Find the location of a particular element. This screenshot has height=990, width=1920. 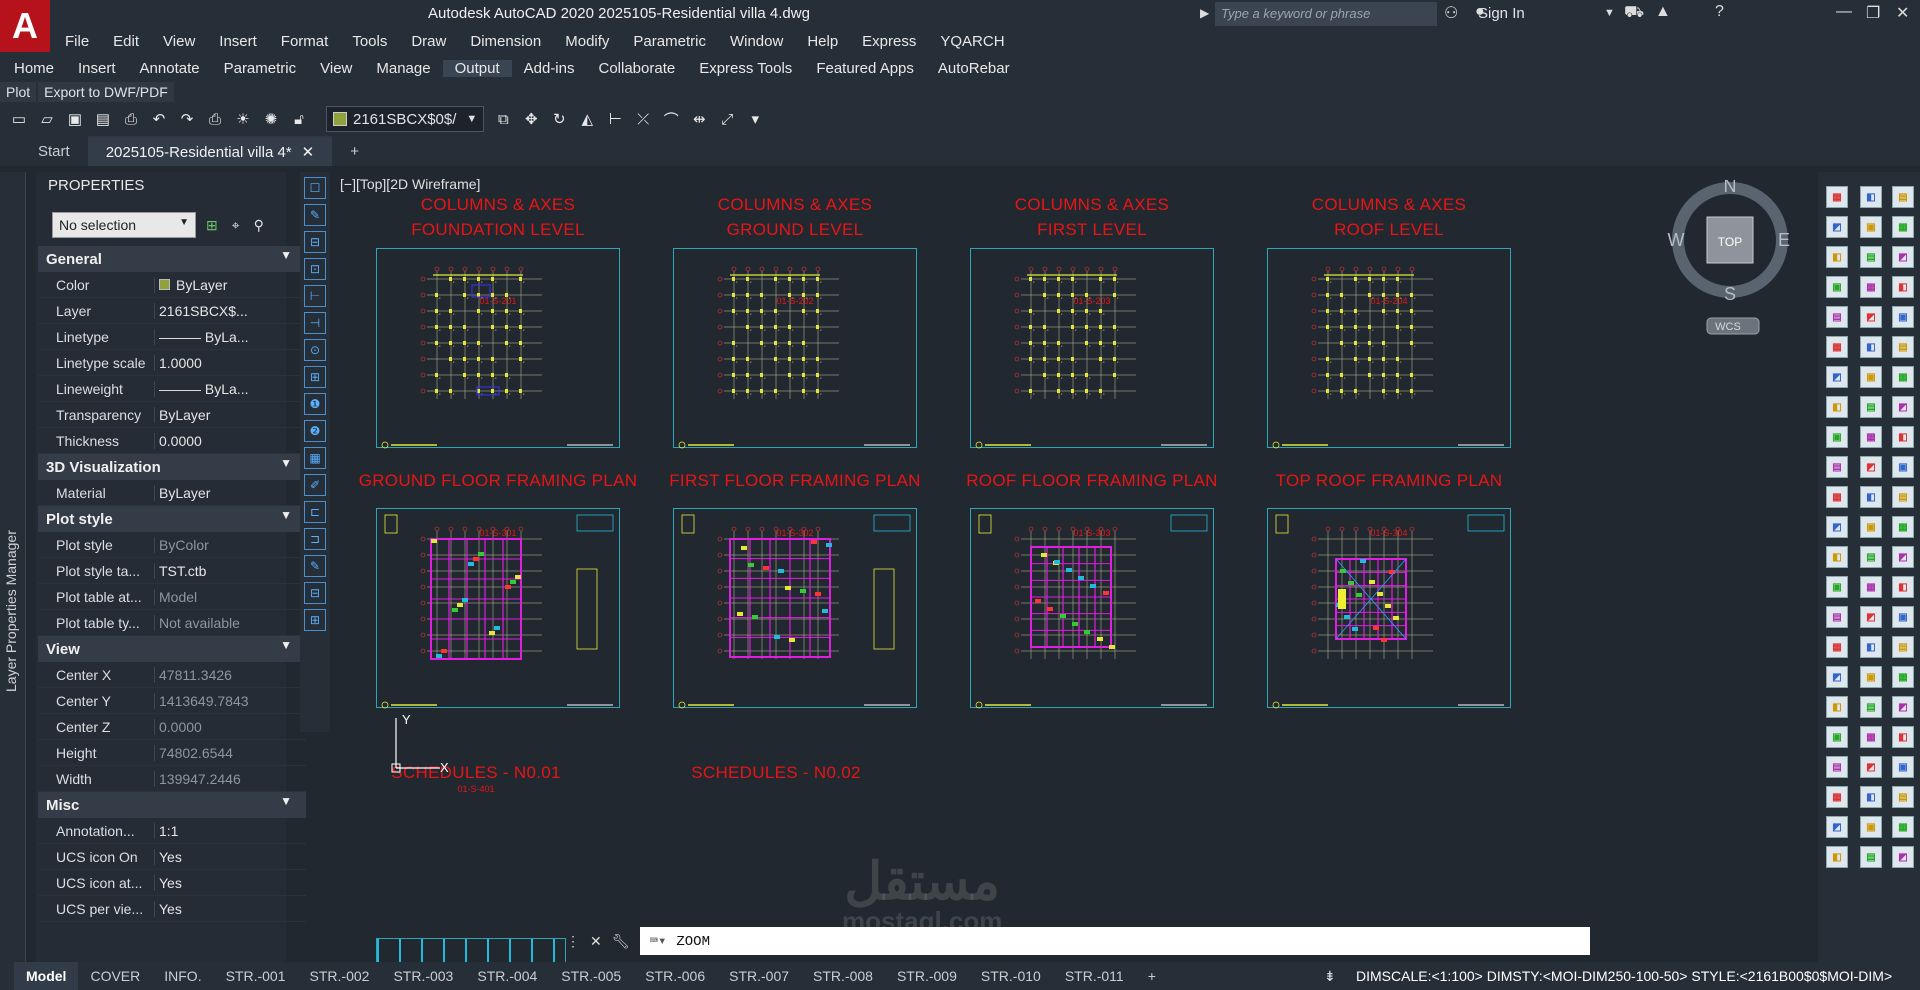

property-value: 1413649.7843 is located at coordinates (230, 700).